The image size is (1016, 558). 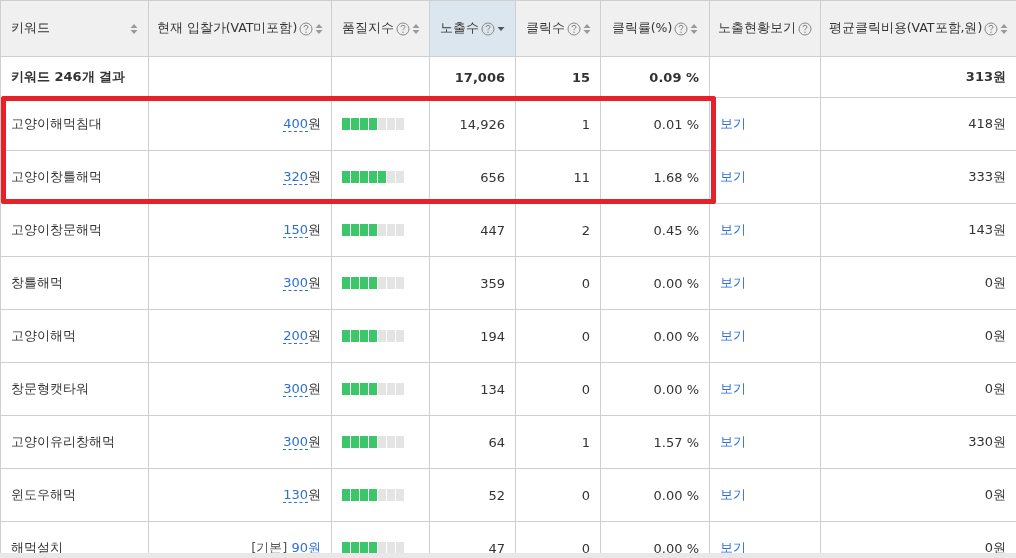 I want to click on impressions-value: 52, so click(x=496, y=495).